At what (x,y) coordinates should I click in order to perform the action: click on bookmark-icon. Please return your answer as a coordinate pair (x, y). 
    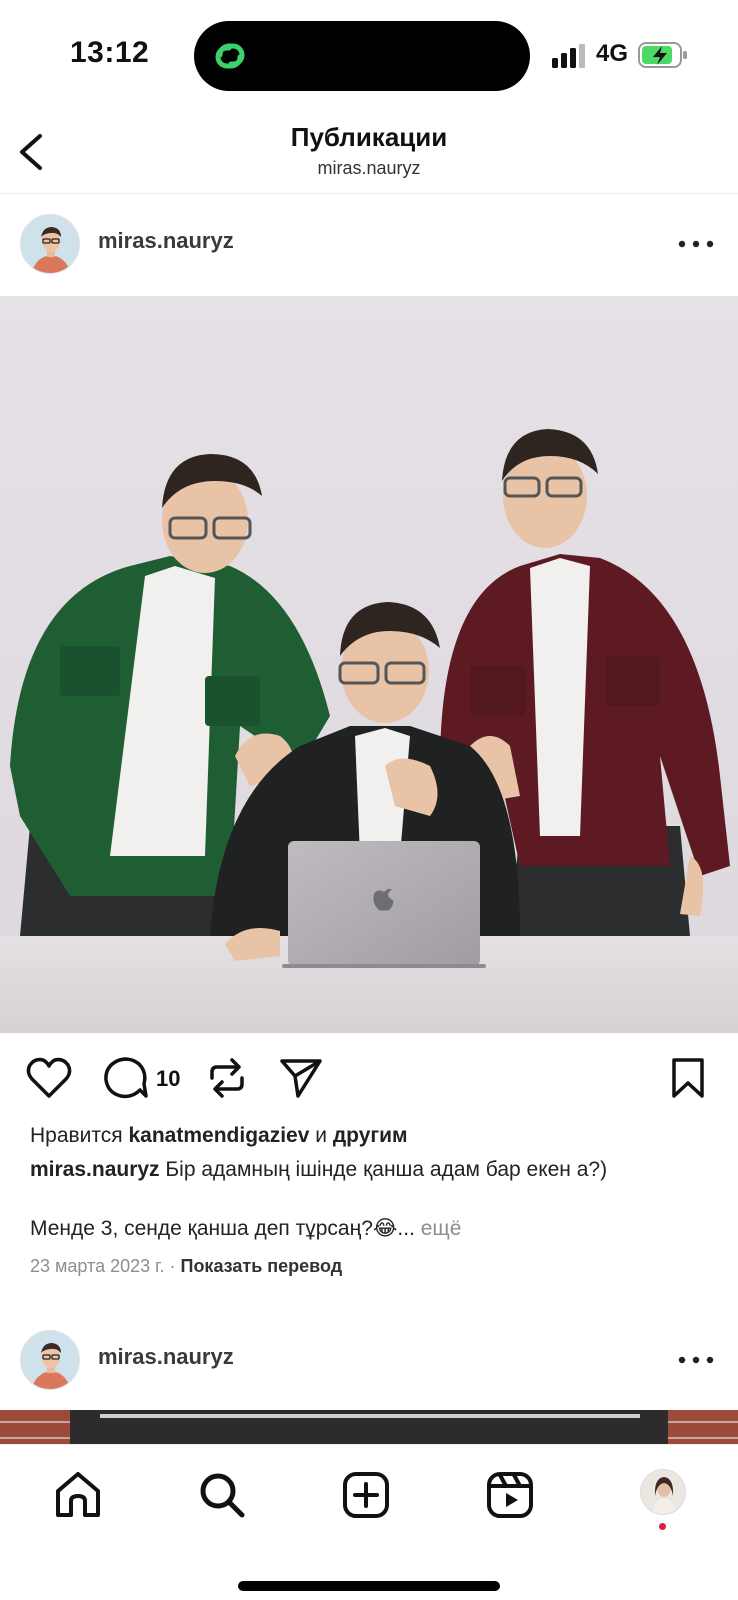
    Looking at the image, I should click on (688, 1078).